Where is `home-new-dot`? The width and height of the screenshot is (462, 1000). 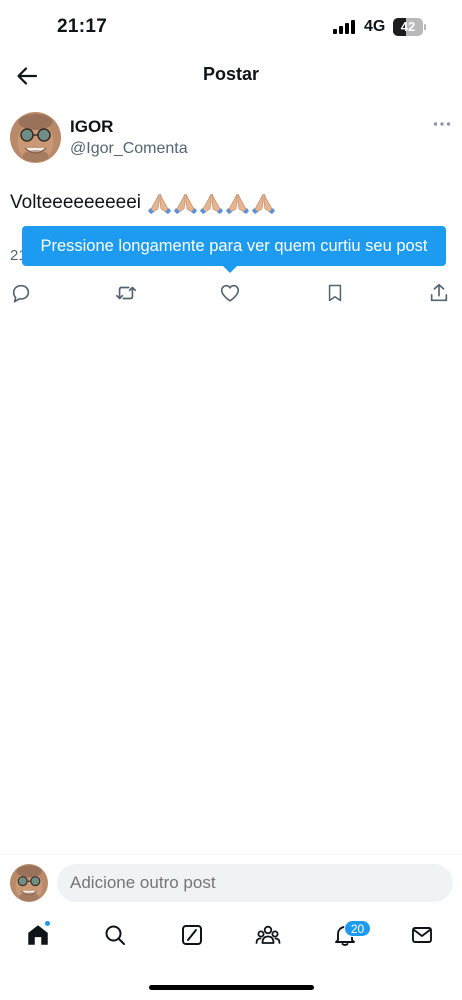 home-new-dot is located at coordinates (47, 923).